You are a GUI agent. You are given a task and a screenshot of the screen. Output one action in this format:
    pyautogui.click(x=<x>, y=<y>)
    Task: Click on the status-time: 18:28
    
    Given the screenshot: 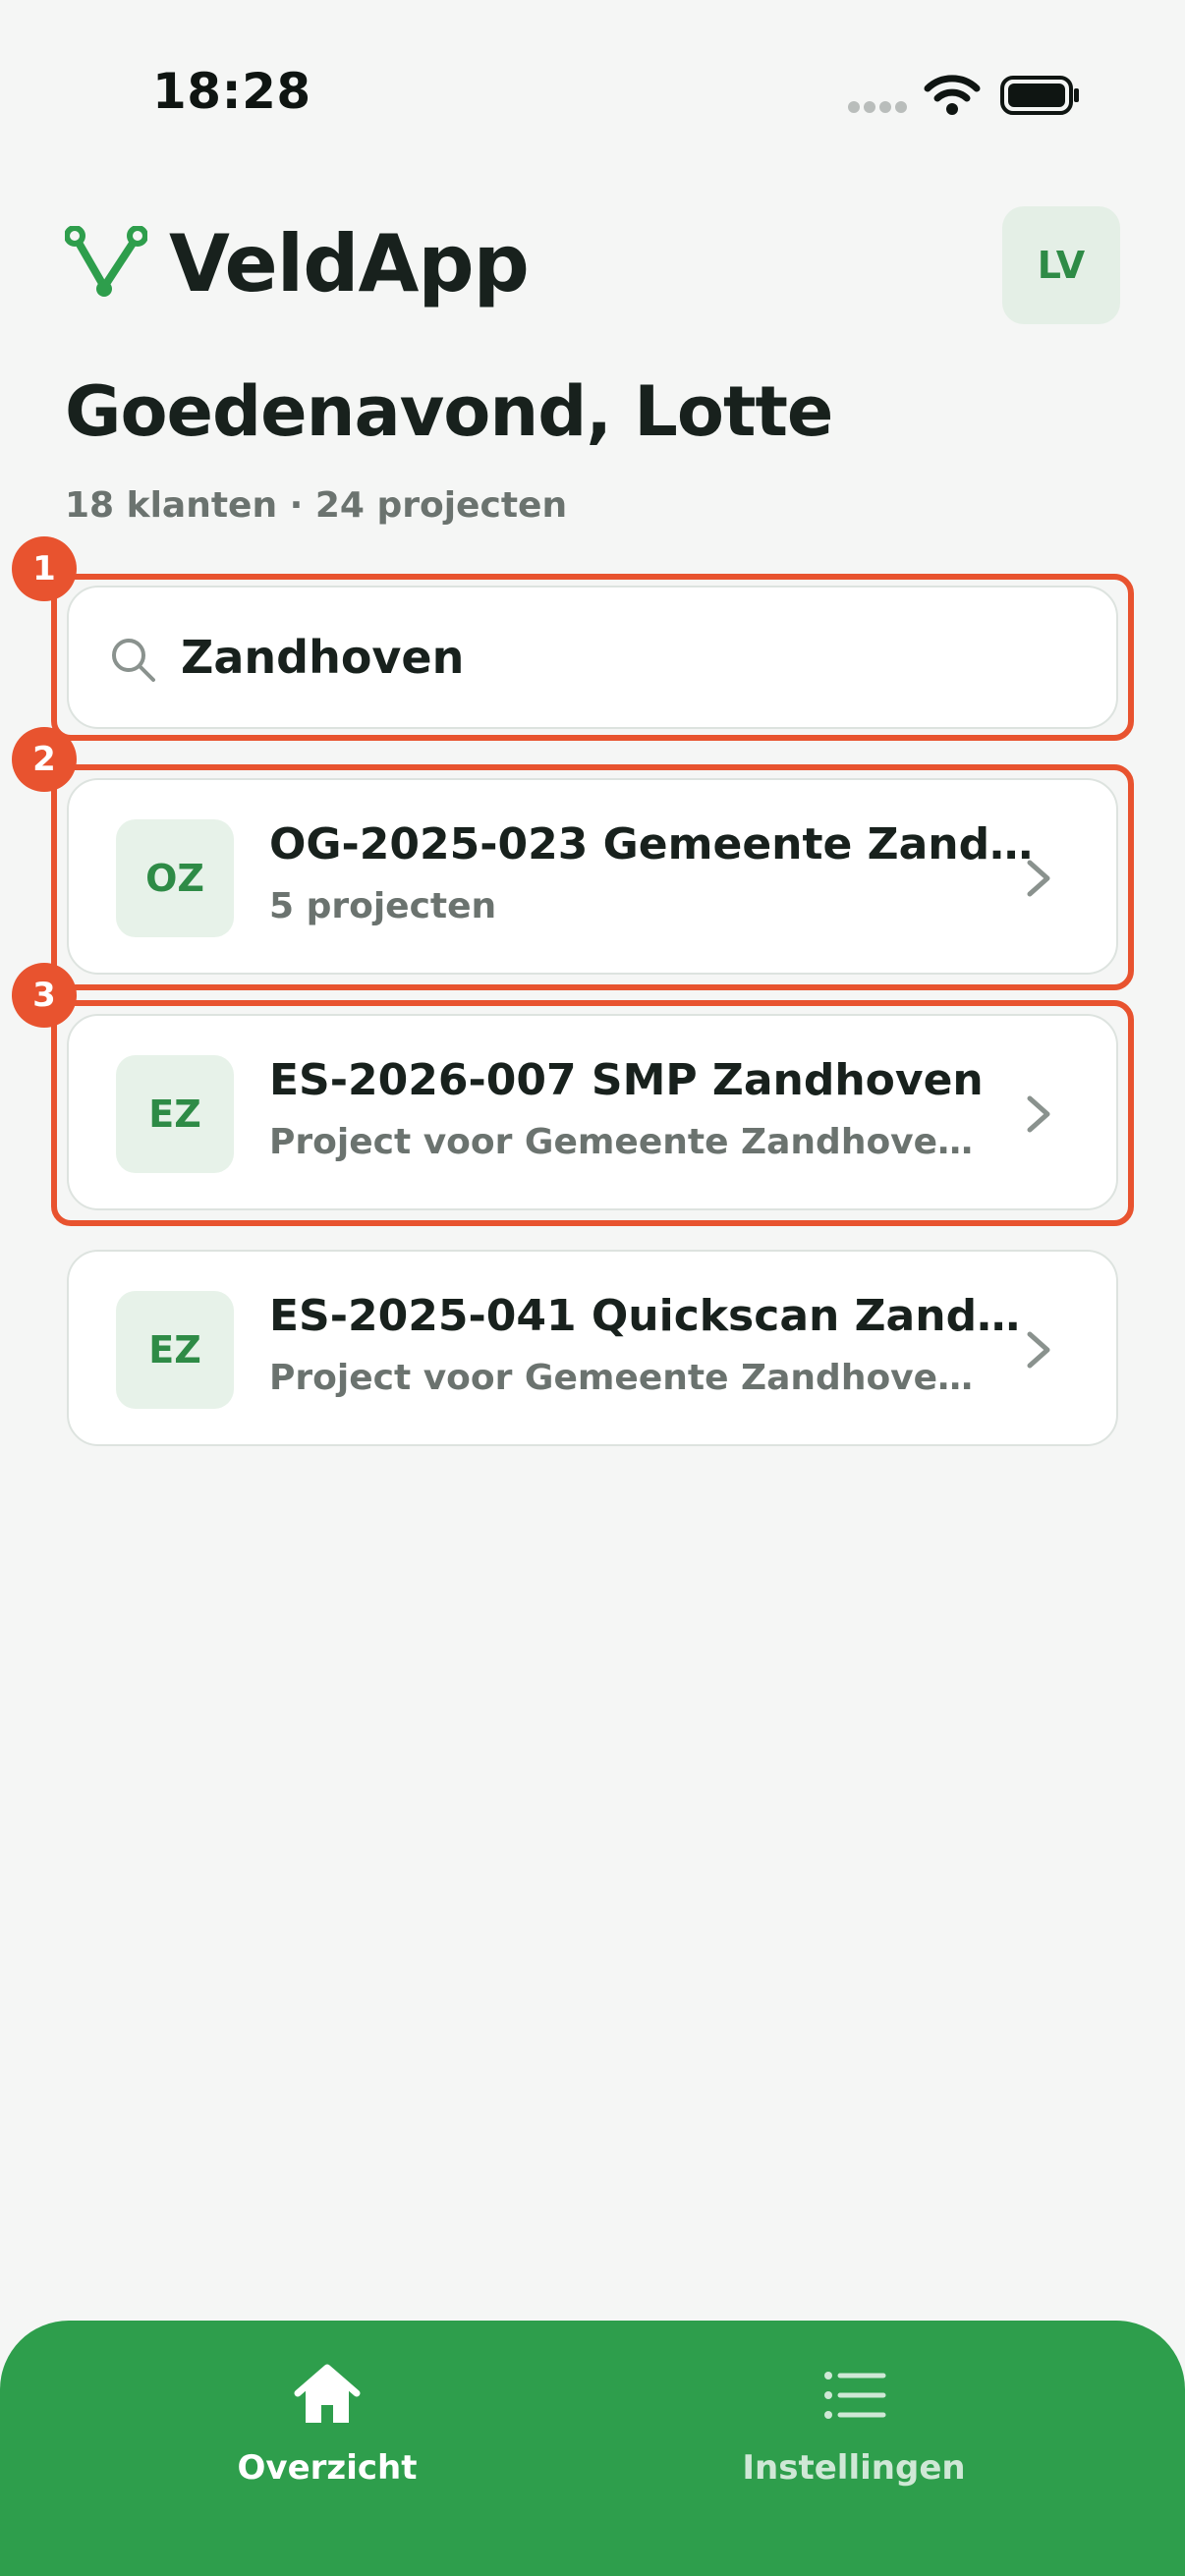 What is the action you would take?
    pyautogui.click(x=232, y=91)
    